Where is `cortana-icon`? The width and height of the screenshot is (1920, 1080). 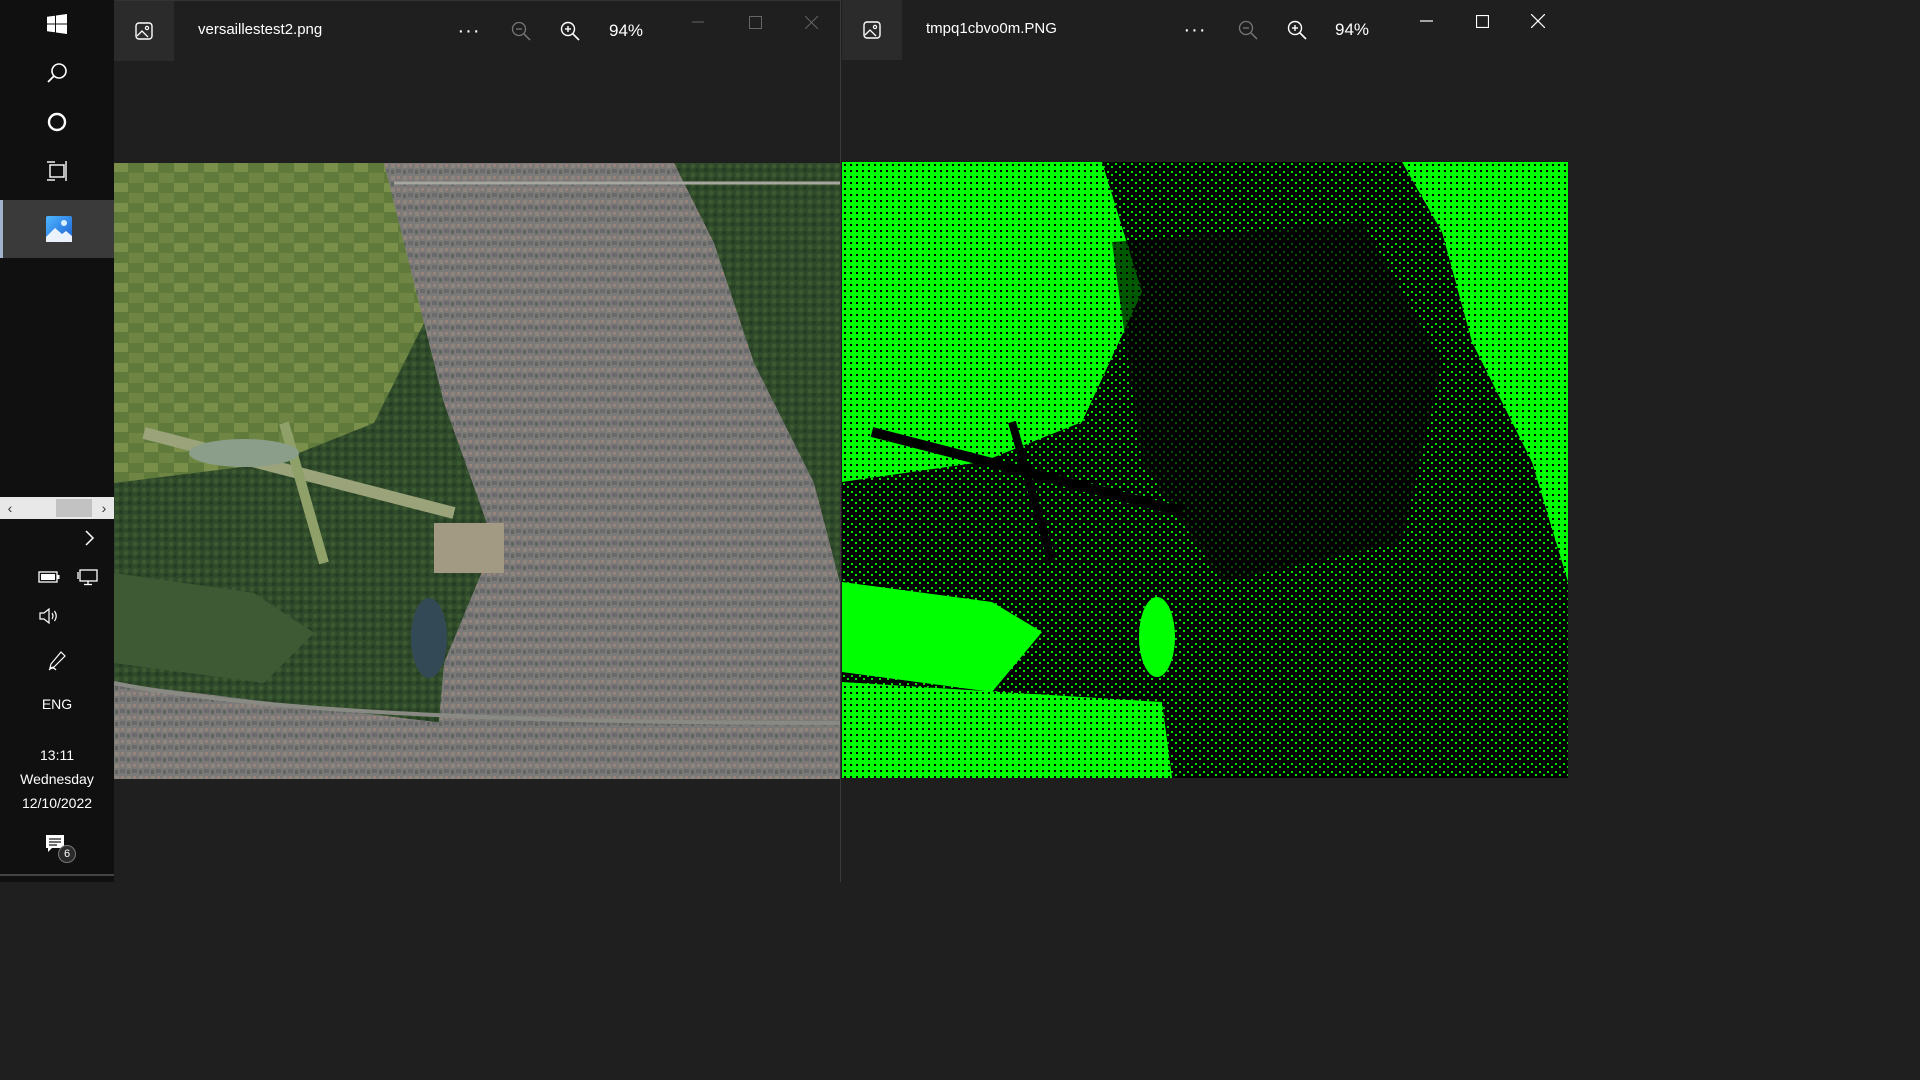
cortana-icon is located at coordinates (57, 122).